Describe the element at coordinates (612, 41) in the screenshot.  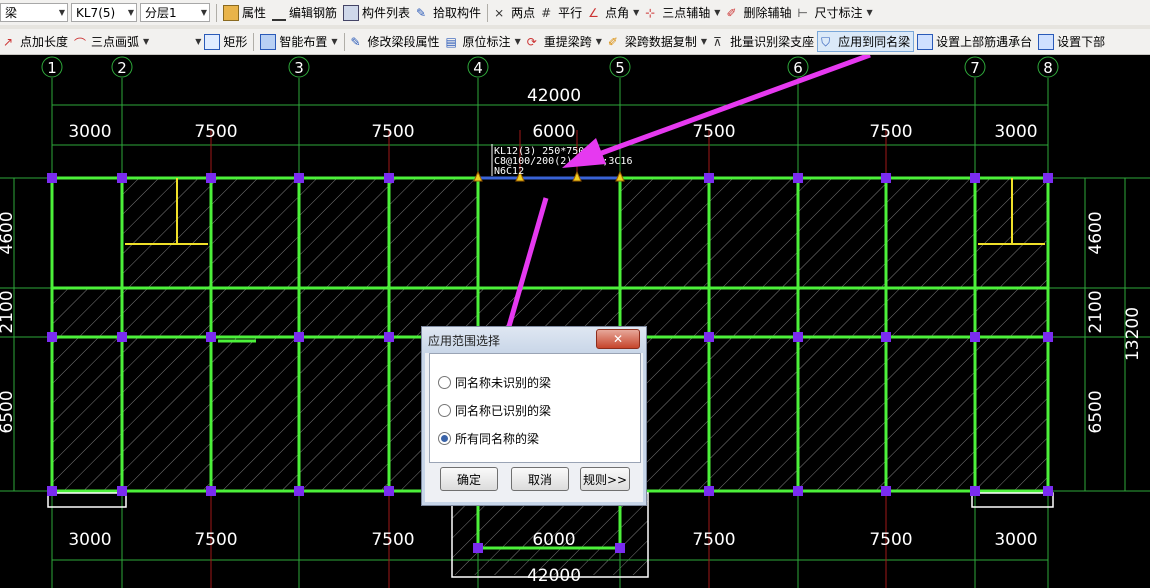
I see `copy-icon: ✐` at that location.